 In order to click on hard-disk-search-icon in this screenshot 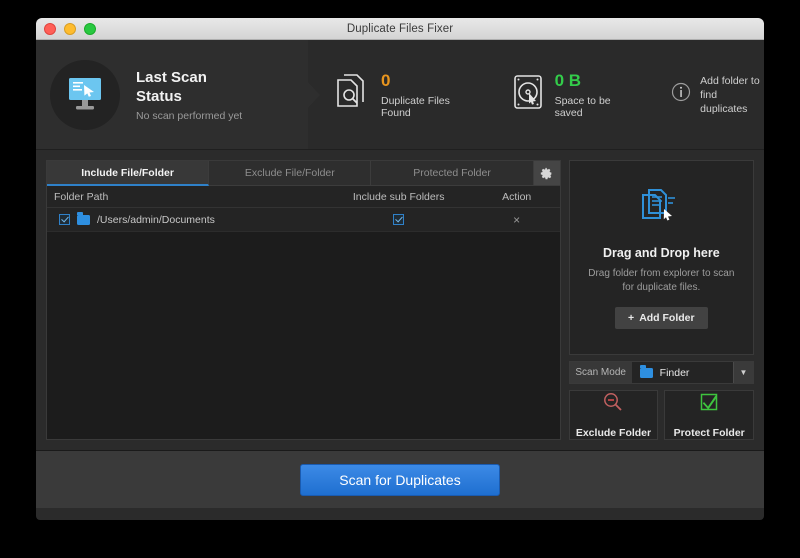, I will do `click(528, 94)`.